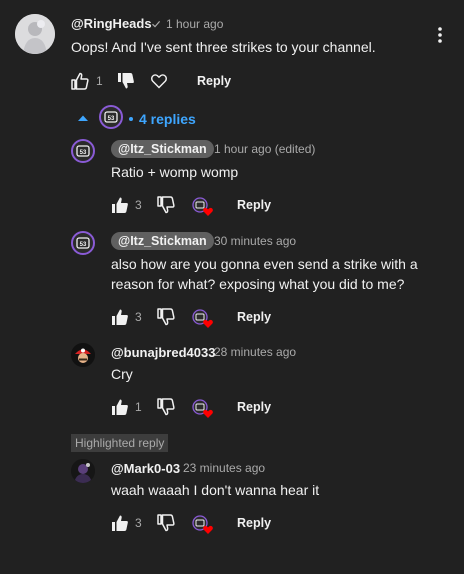  I want to click on verified-check-icon, so click(156, 24).